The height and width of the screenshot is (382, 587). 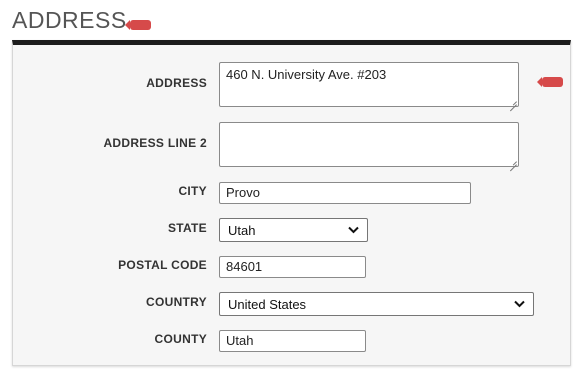 I want to click on state-select: Utah, so click(x=293, y=230).